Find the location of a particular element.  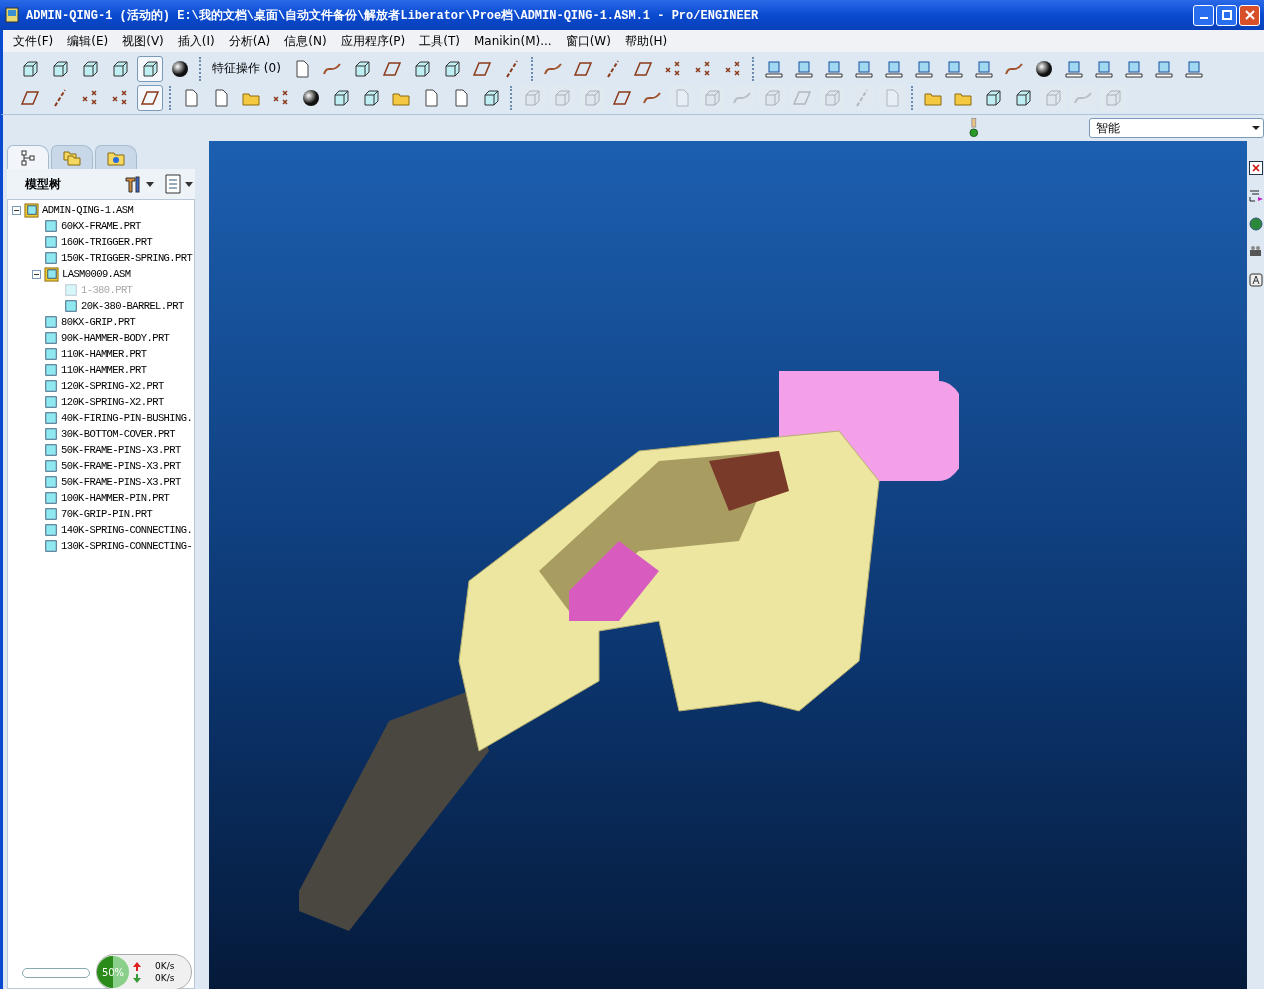

menu-item: 文件(F) is located at coordinates (33, 41).